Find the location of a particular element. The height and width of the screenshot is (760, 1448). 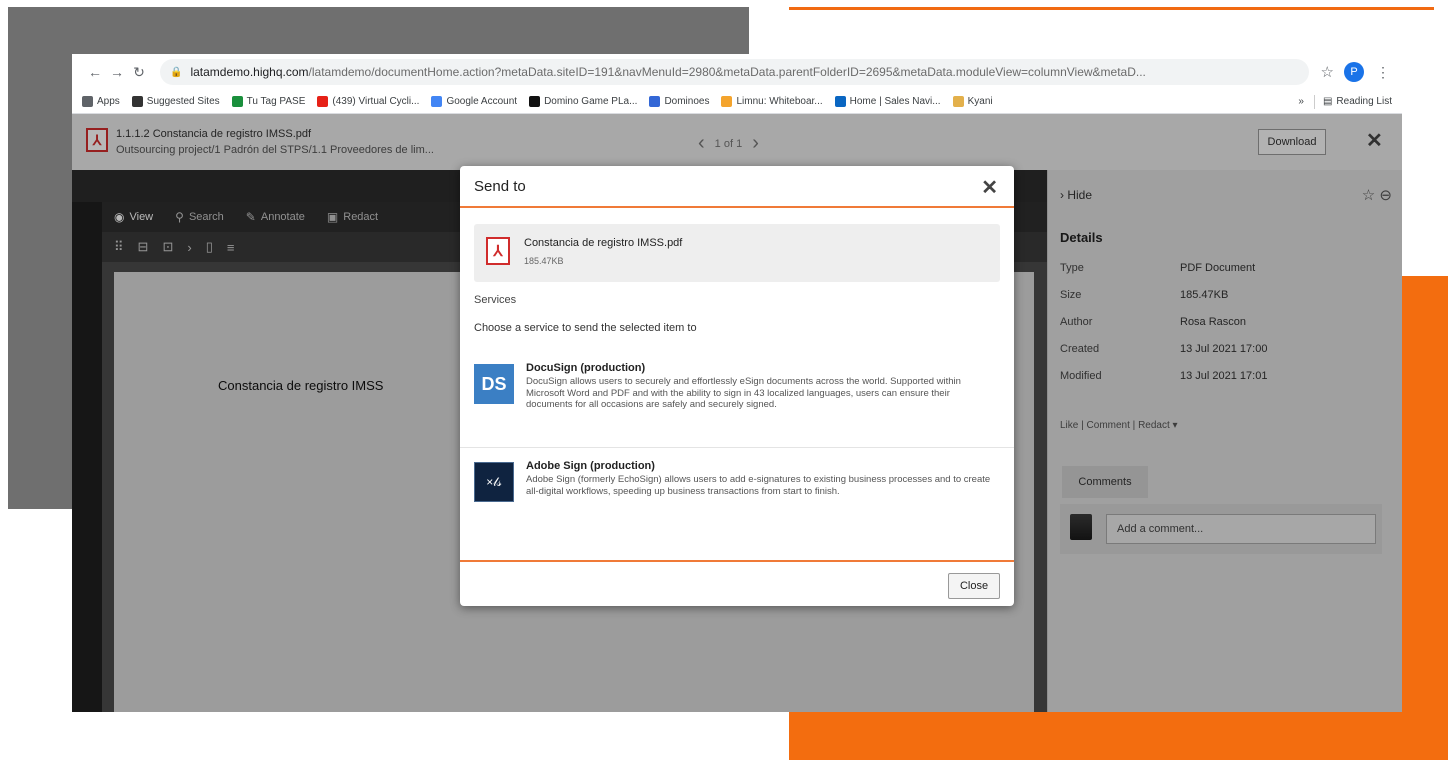

back-icon: ← is located at coordinates (95, 72).